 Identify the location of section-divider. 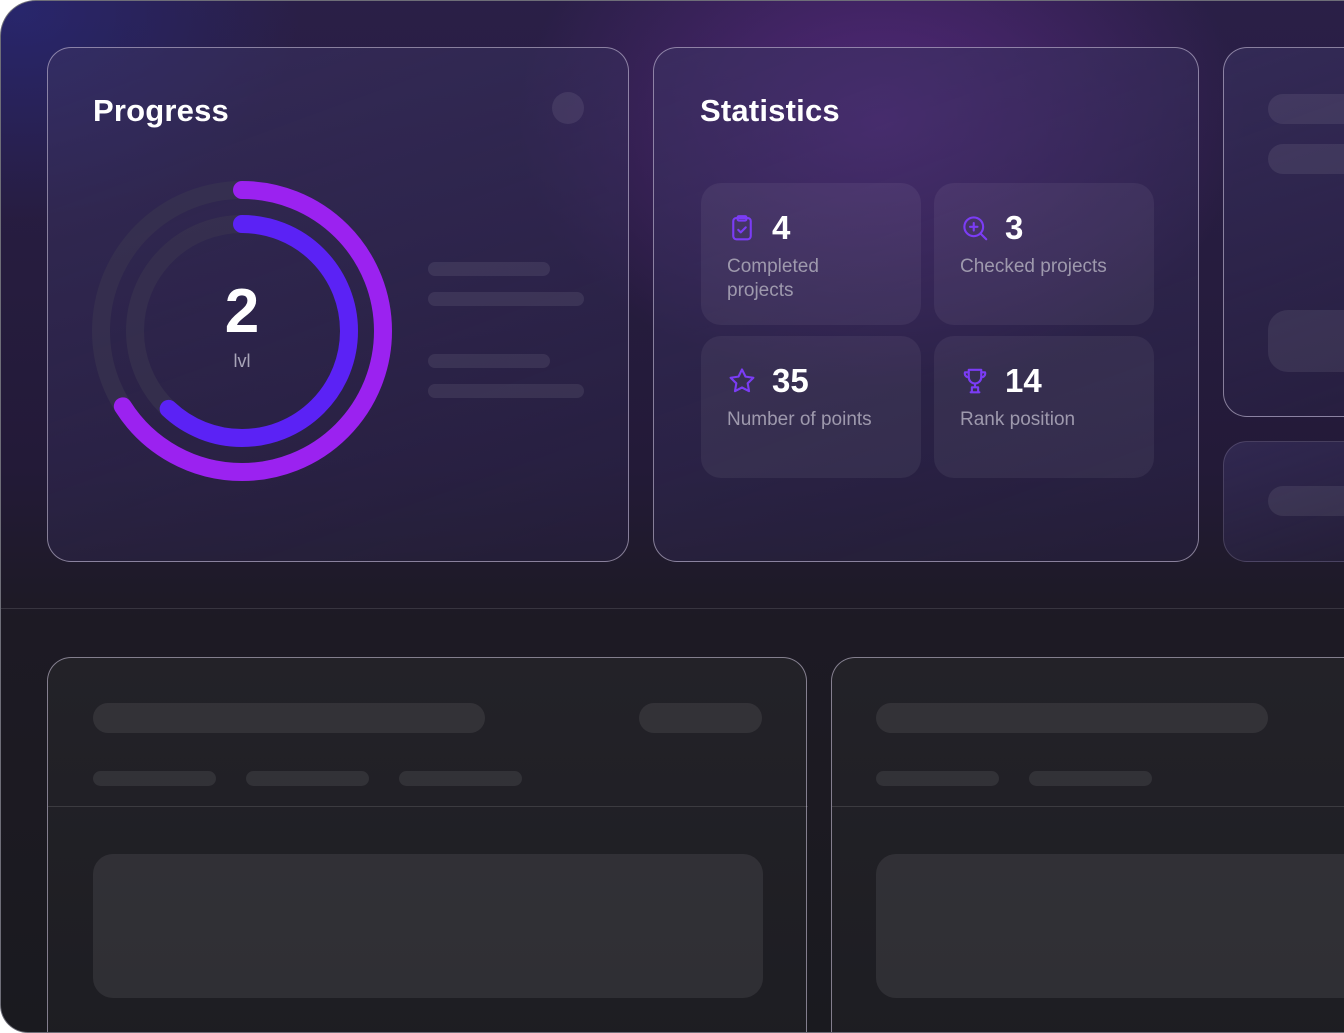
(672, 608).